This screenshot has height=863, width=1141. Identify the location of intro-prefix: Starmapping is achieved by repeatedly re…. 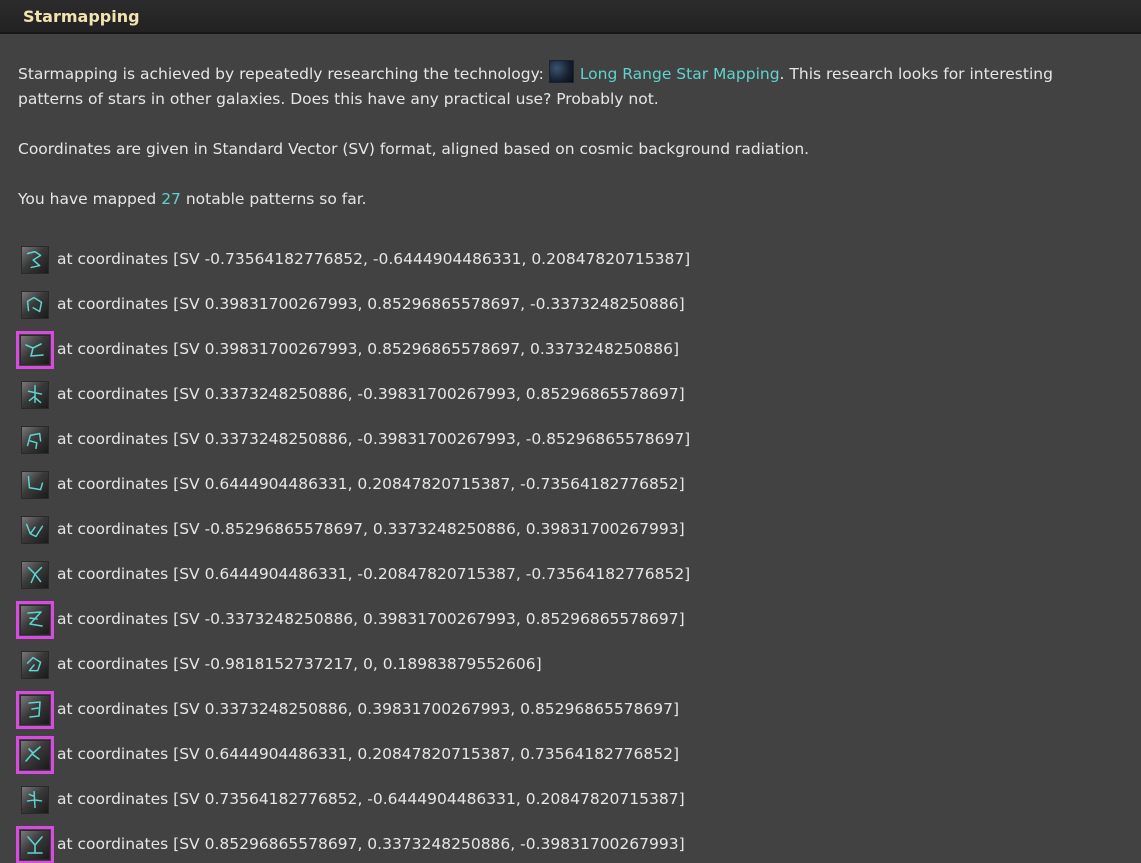
(283, 74).